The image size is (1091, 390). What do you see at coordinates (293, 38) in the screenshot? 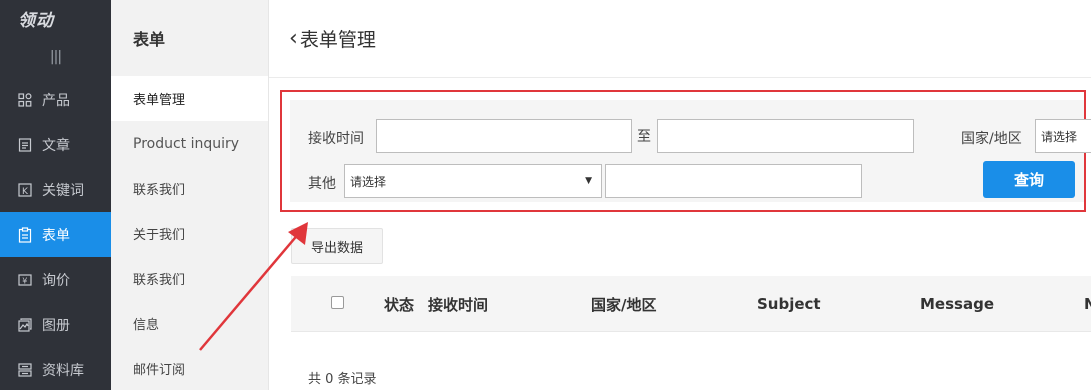
I see `back-chevron-icon: ‹` at bounding box center [293, 38].